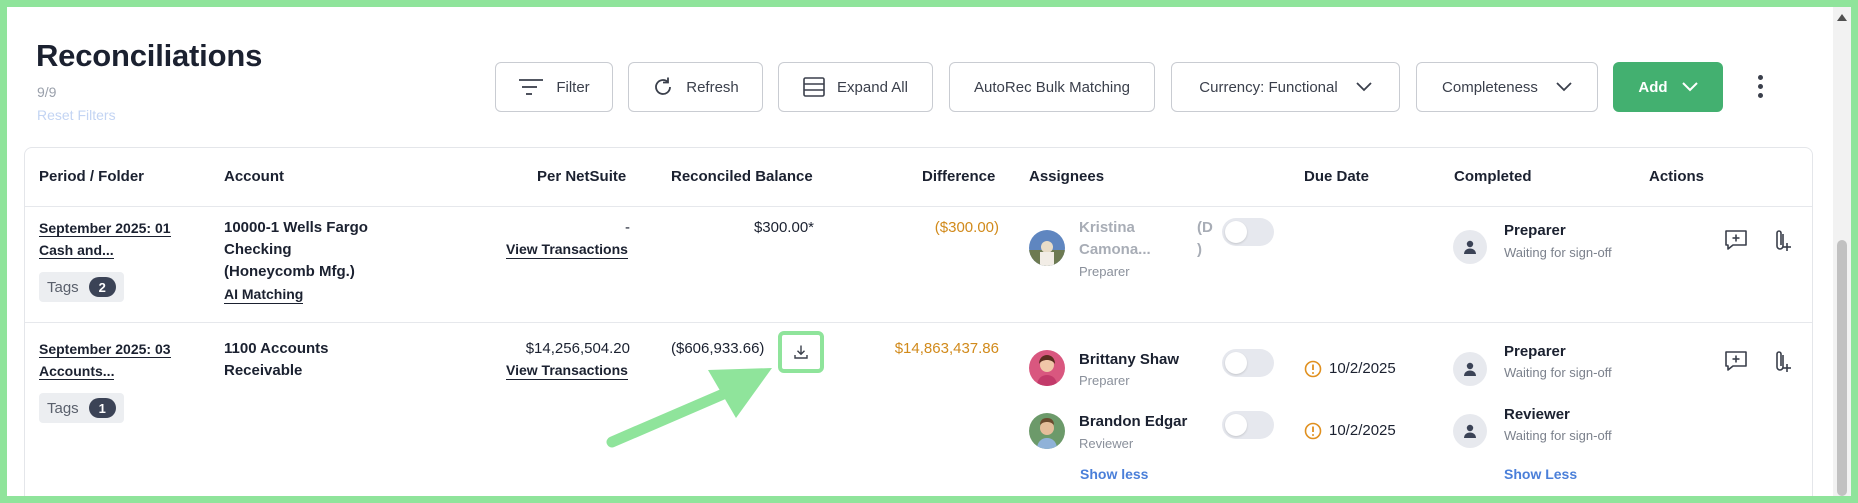 The image size is (1858, 503). What do you see at coordinates (1490, 87) in the screenshot?
I see `completeness-label: Completeness` at bounding box center [1490, 87].